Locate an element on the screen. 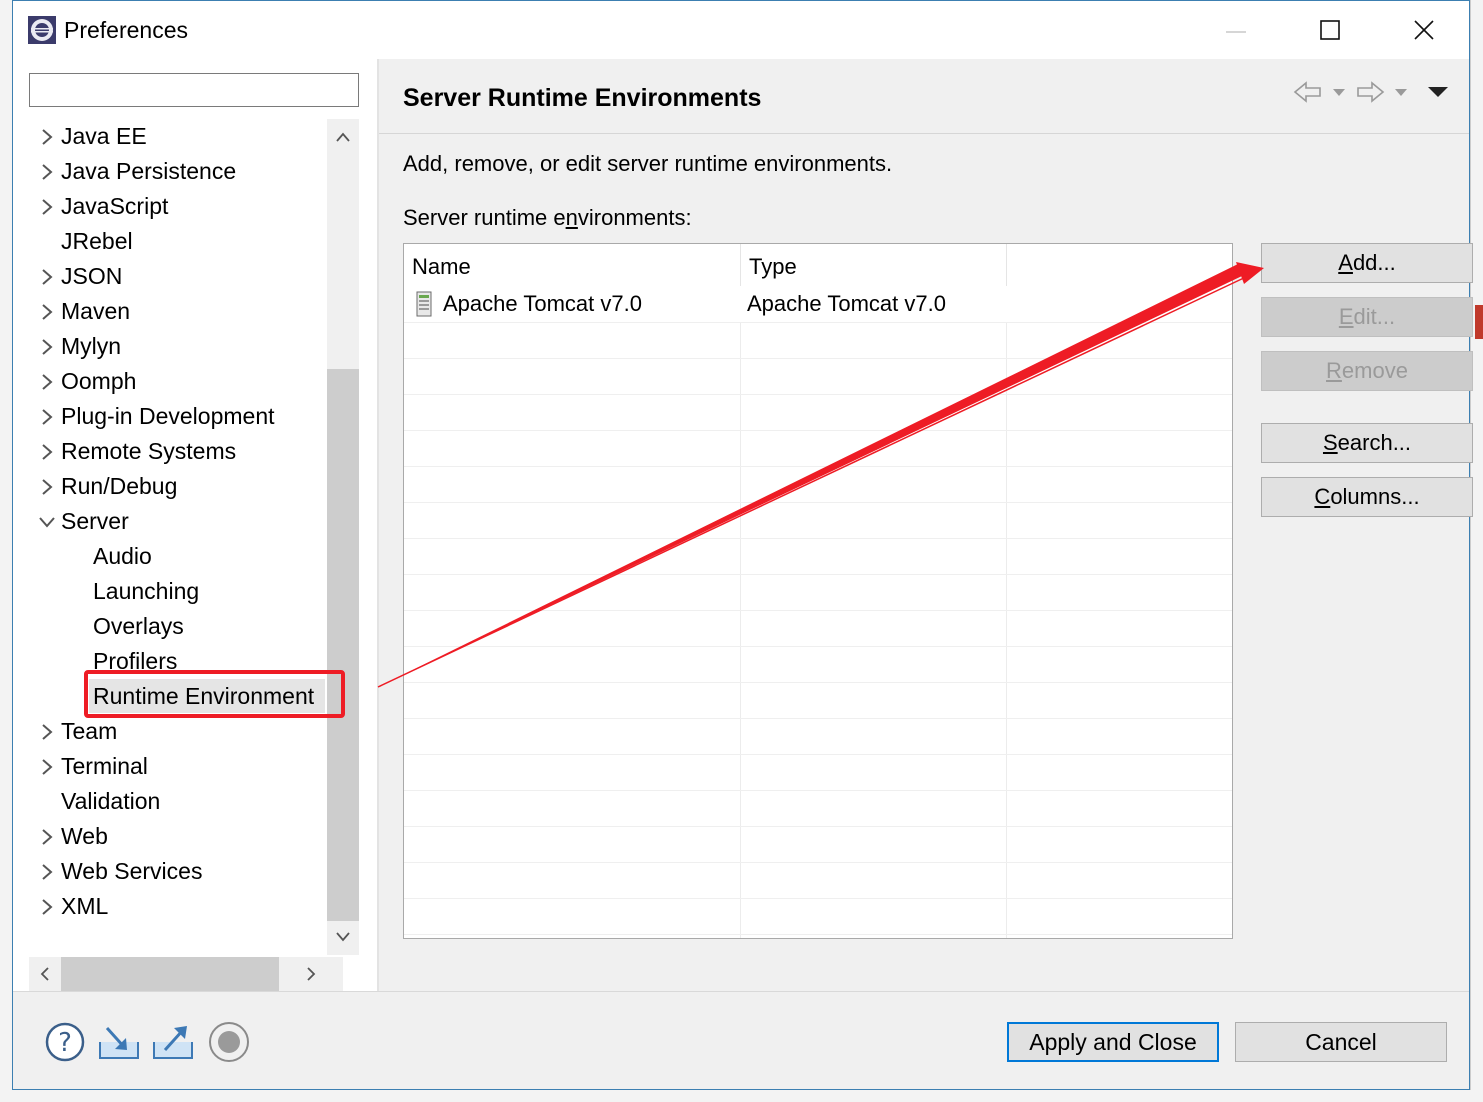 The image size is (1483, 1102). tree-item-label: Validation is located at coordinates (111, 801).